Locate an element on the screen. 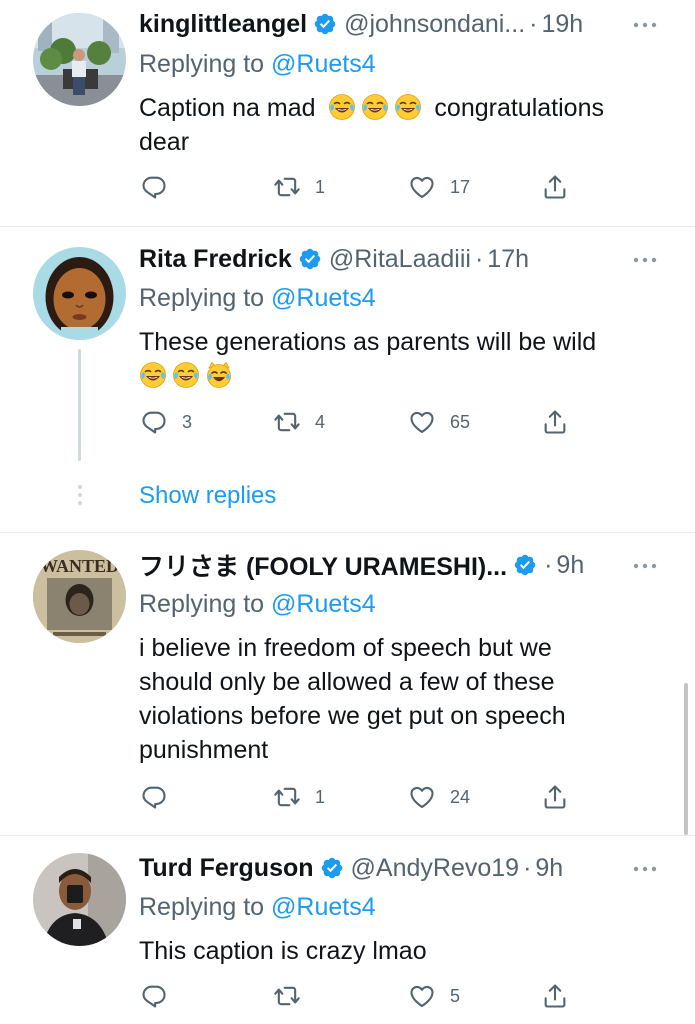  cat-with-tears-of-joy-icon is located at coordinates (219, 375).